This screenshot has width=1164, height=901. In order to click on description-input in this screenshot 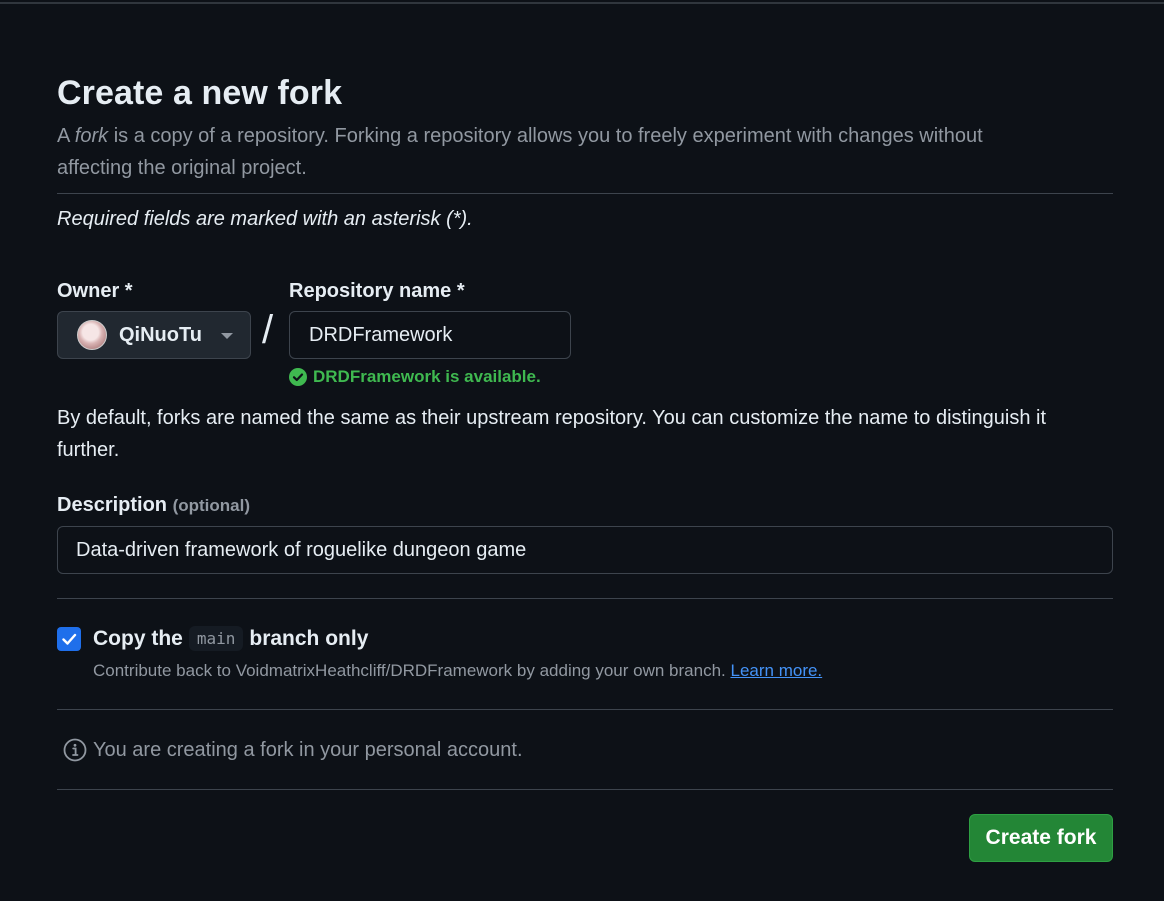, I will do `click(585, 550)`.